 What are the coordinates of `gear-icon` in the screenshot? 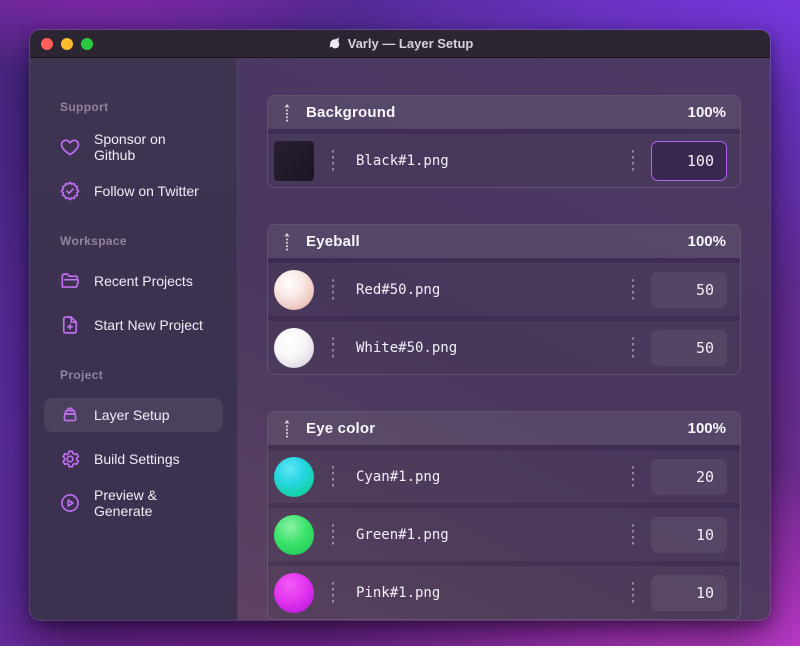 It's located at (70, 459).